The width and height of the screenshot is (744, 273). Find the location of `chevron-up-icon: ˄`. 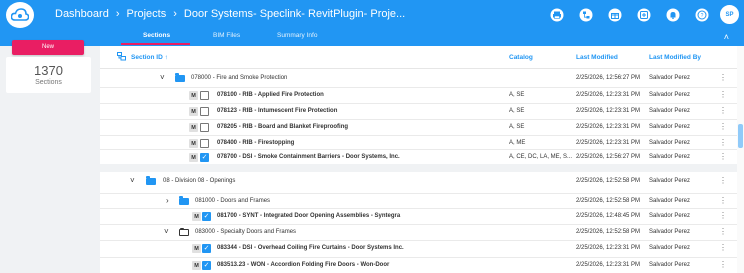

chevron-up-icon: ˄ is located at coordinates (726, 37).